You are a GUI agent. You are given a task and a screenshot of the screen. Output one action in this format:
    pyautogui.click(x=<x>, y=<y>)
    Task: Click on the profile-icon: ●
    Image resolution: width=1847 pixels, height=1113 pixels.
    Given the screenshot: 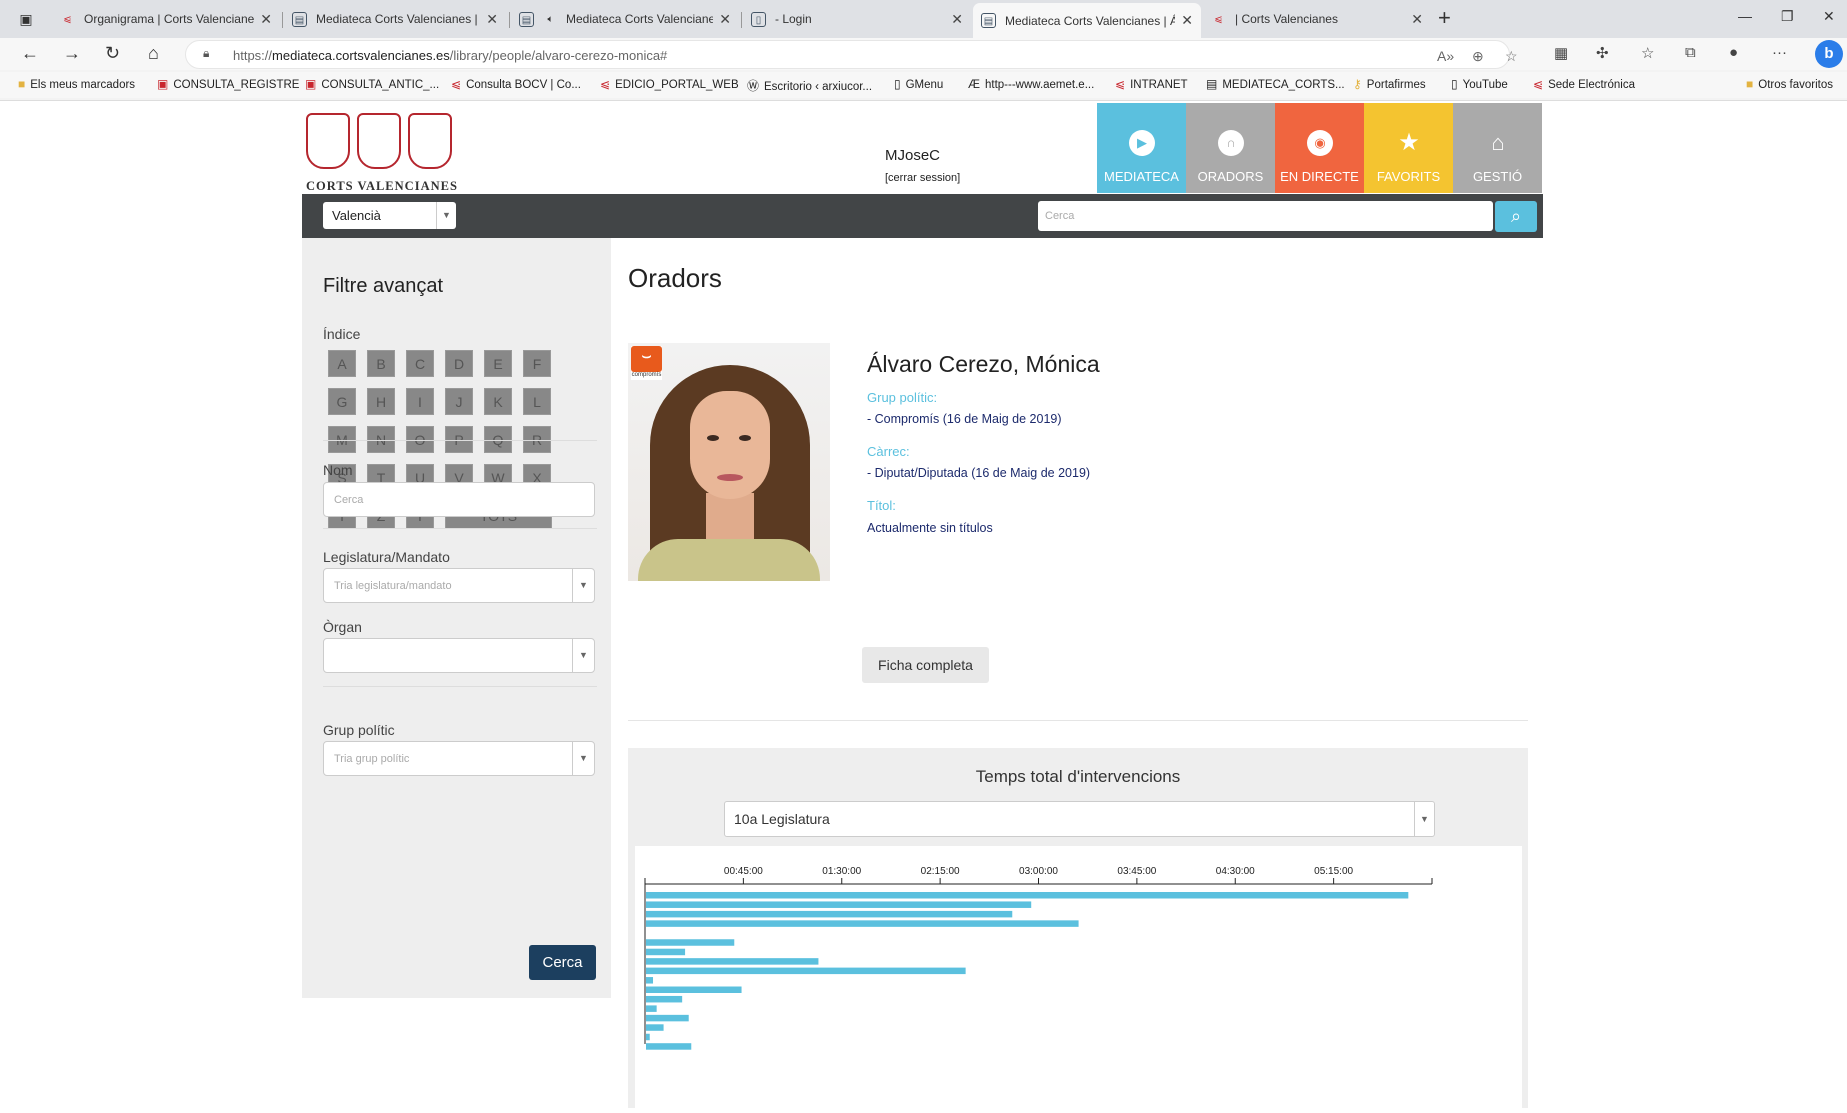 What is the action you would take?
    pyautogui.click(x=1733, y=52)
    